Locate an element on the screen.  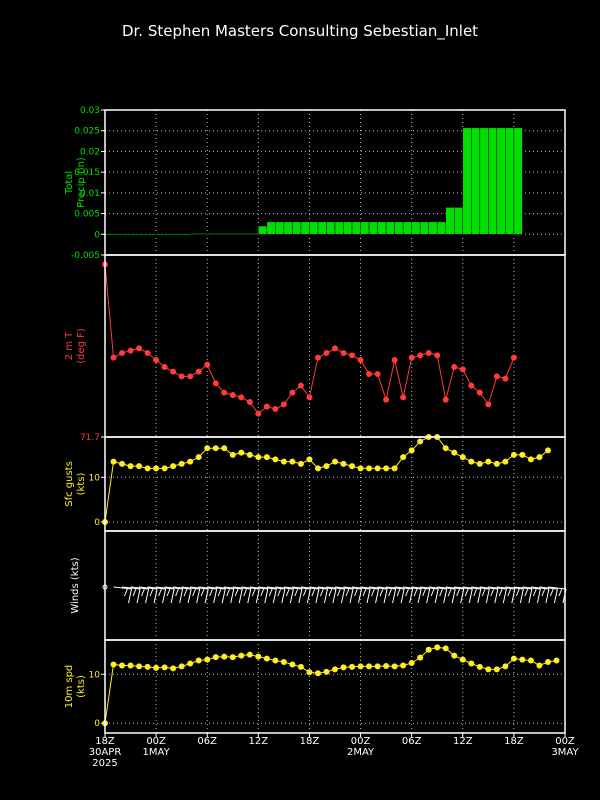
x-tick-label: 2025 is located at coordinates (104, 763).